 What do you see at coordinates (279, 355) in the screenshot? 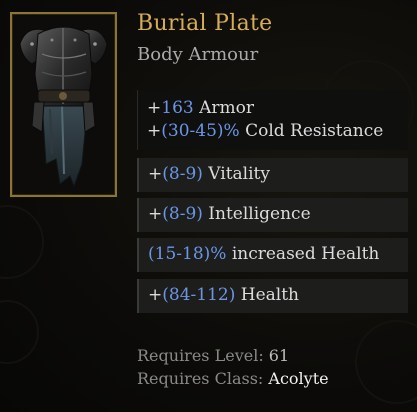
I see `required-level-value: 61` at bounding box center [279, 355].